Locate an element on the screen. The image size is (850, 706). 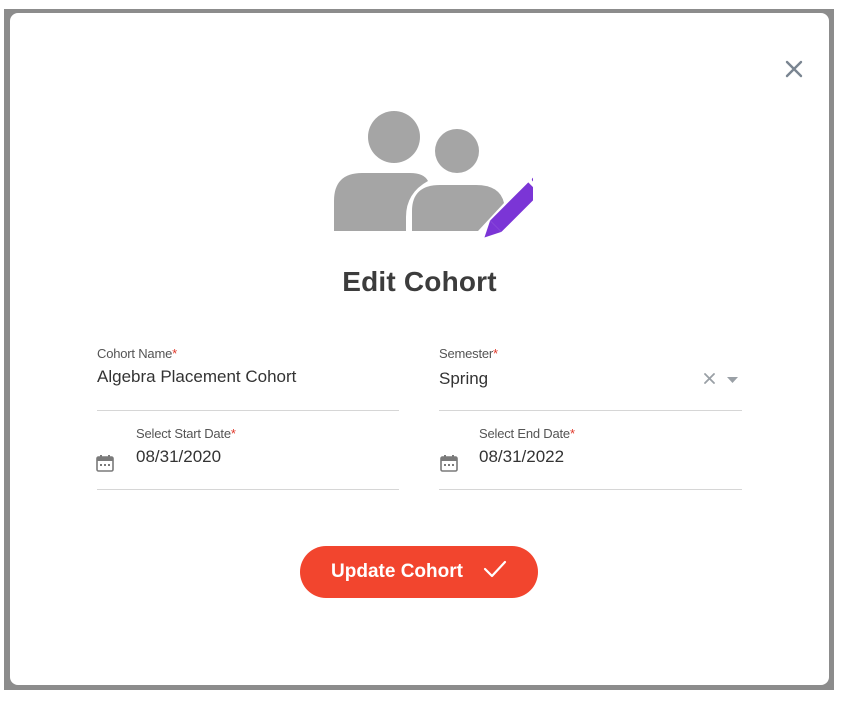
start-date-underline is located at coordinates (248, 489).